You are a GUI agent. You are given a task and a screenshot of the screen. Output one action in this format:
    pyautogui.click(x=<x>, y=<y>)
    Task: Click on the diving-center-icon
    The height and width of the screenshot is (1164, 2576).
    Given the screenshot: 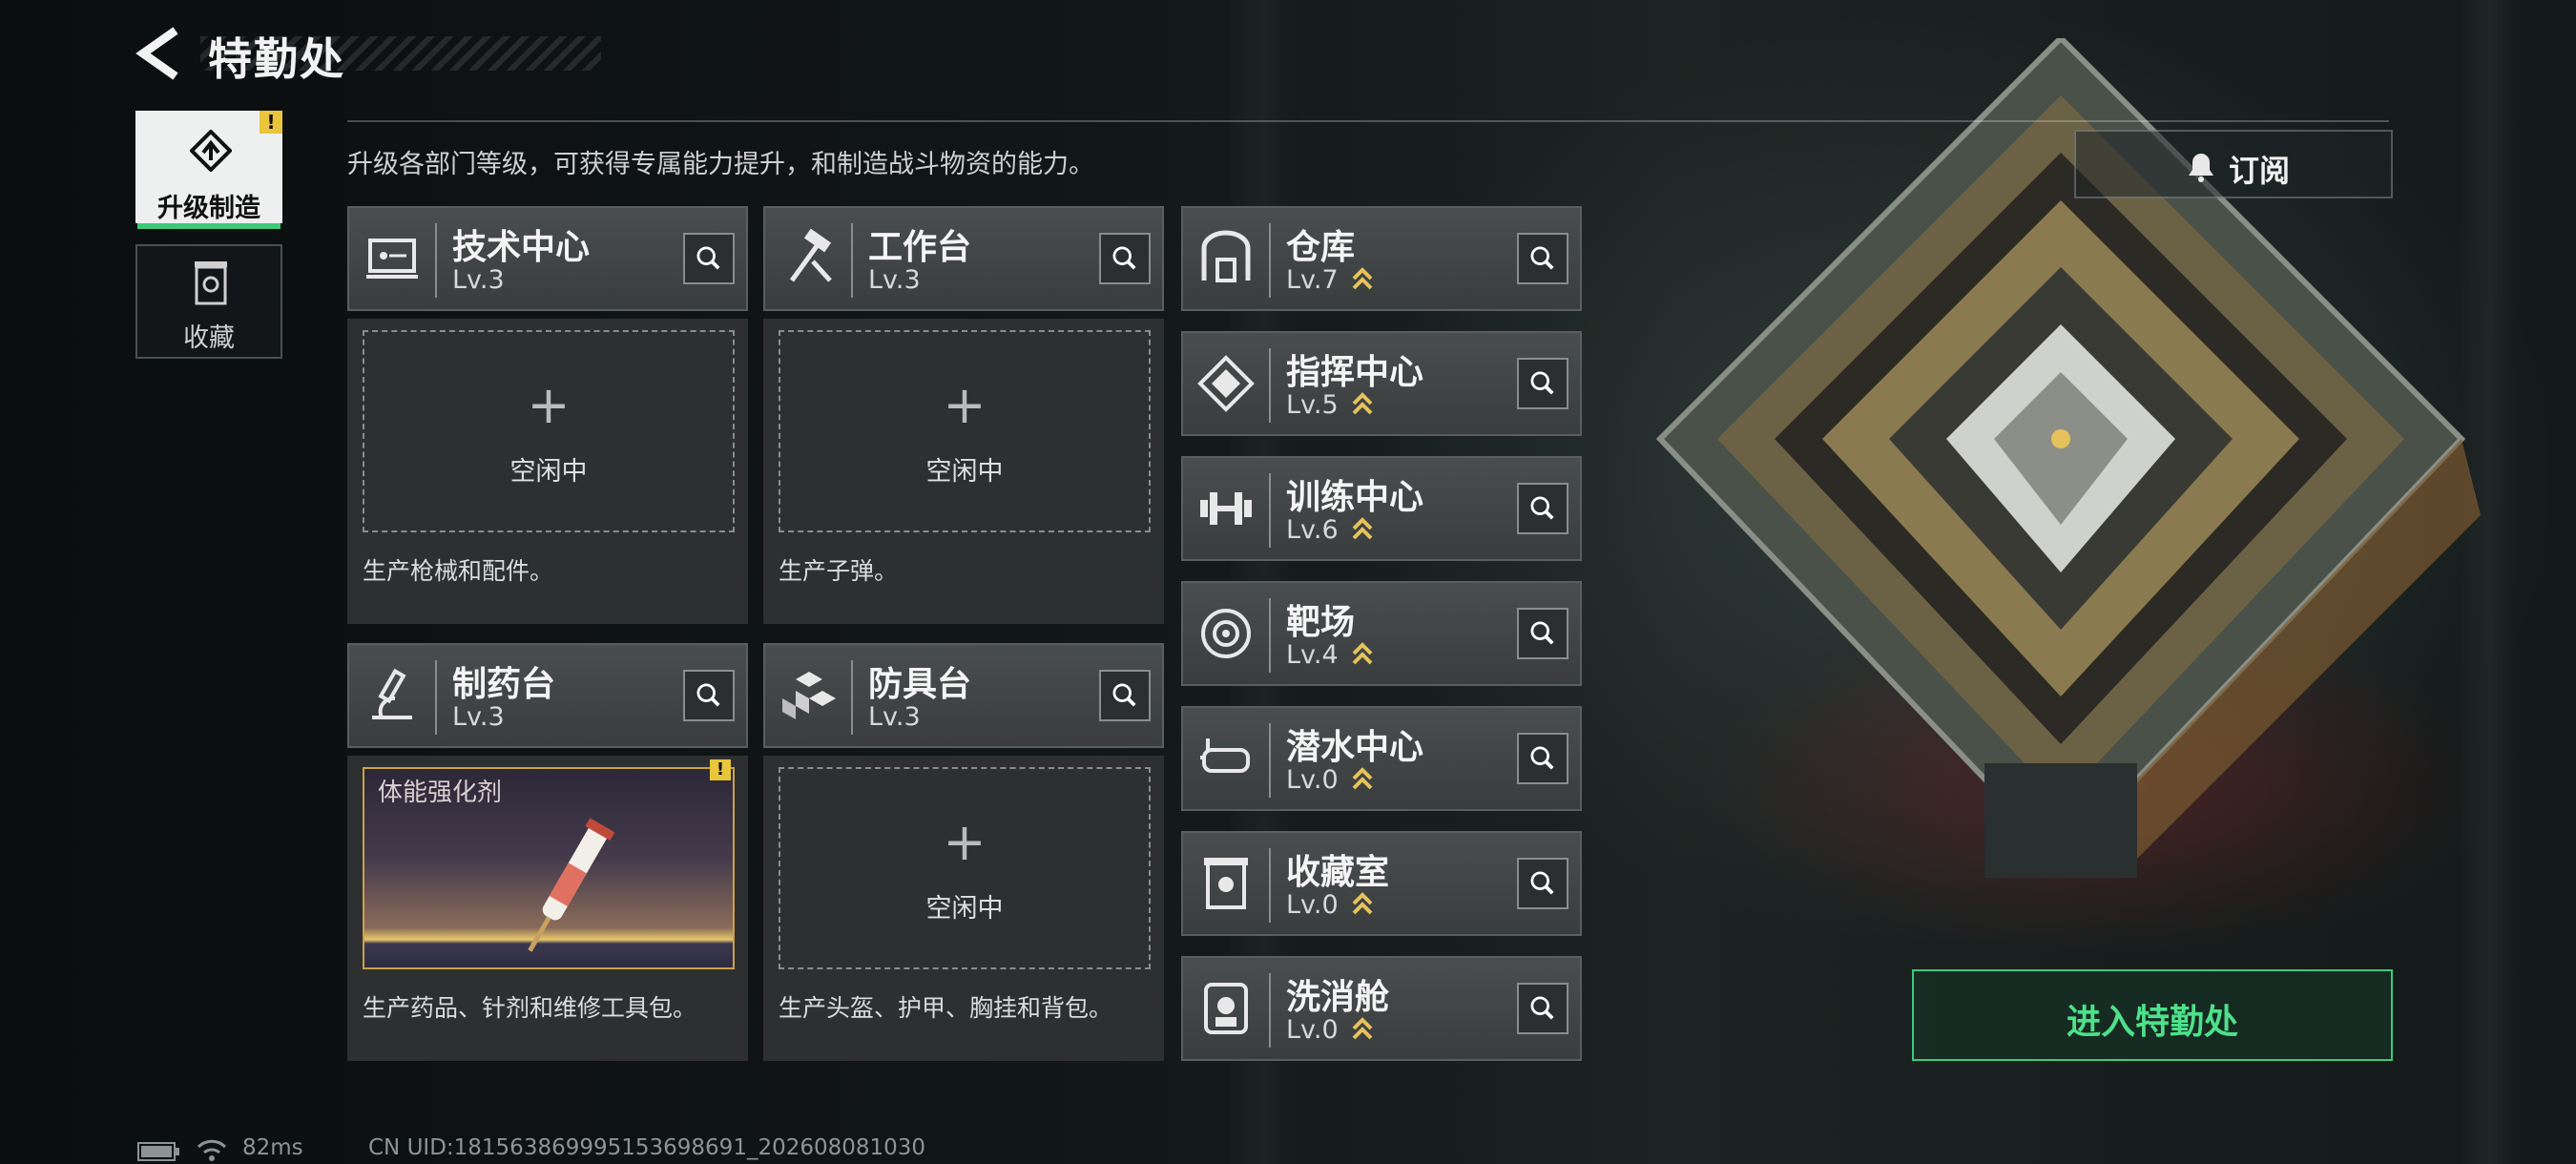 What is the action you would take?
    pyautogui.click(x=1225, y=756)
    